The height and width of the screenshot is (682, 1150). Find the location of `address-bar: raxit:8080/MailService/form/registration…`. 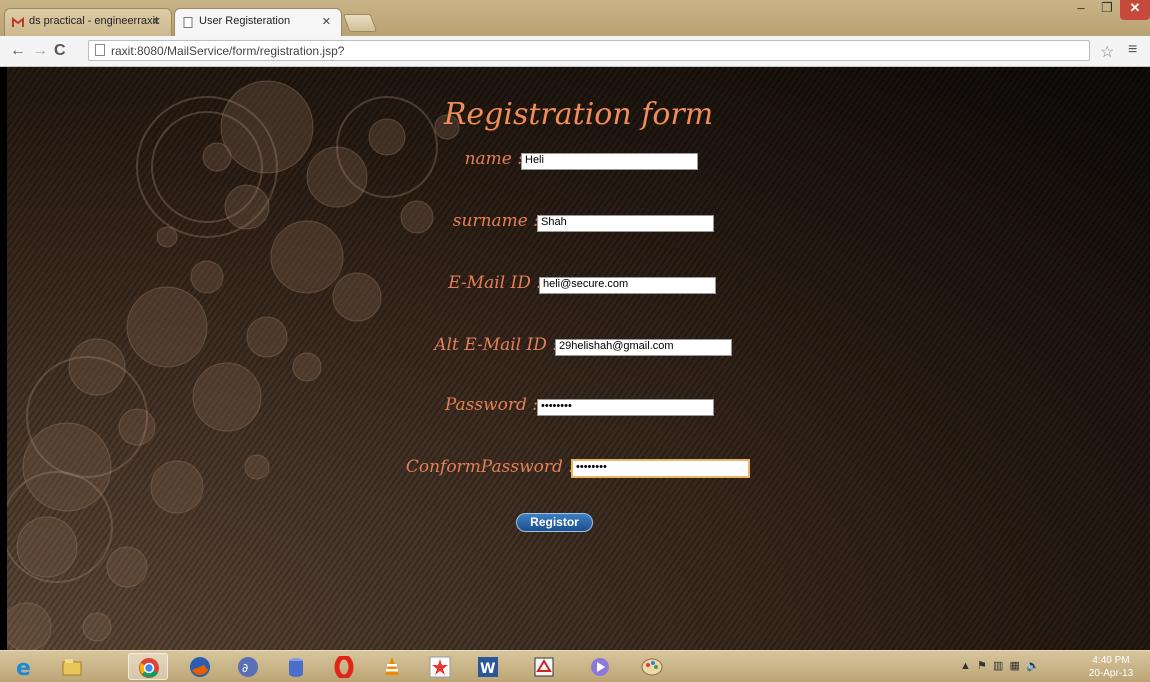

address-bar: raxit:8080/MailService/form/registration… is located at coordinates (589, 50).